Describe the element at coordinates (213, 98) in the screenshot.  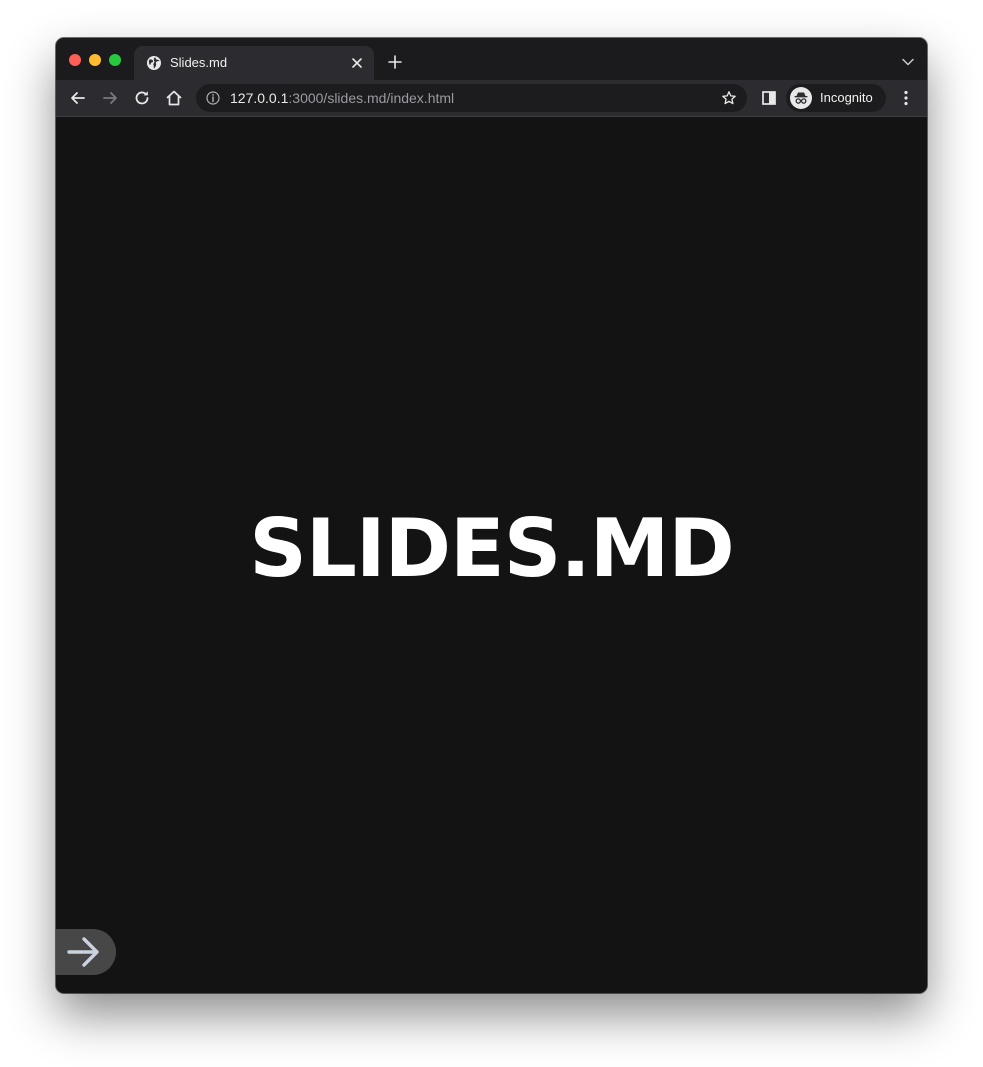
I see `site-info-icon` at that location.